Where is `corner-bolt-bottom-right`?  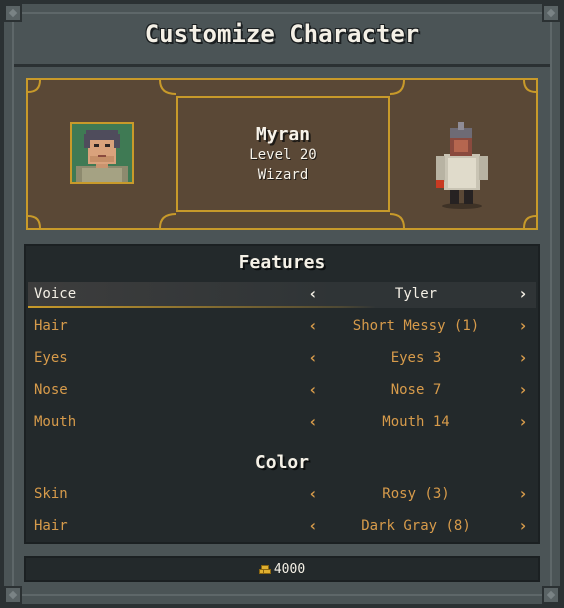
corner-bolt-bottom-right is located at coordinates (551, 595).